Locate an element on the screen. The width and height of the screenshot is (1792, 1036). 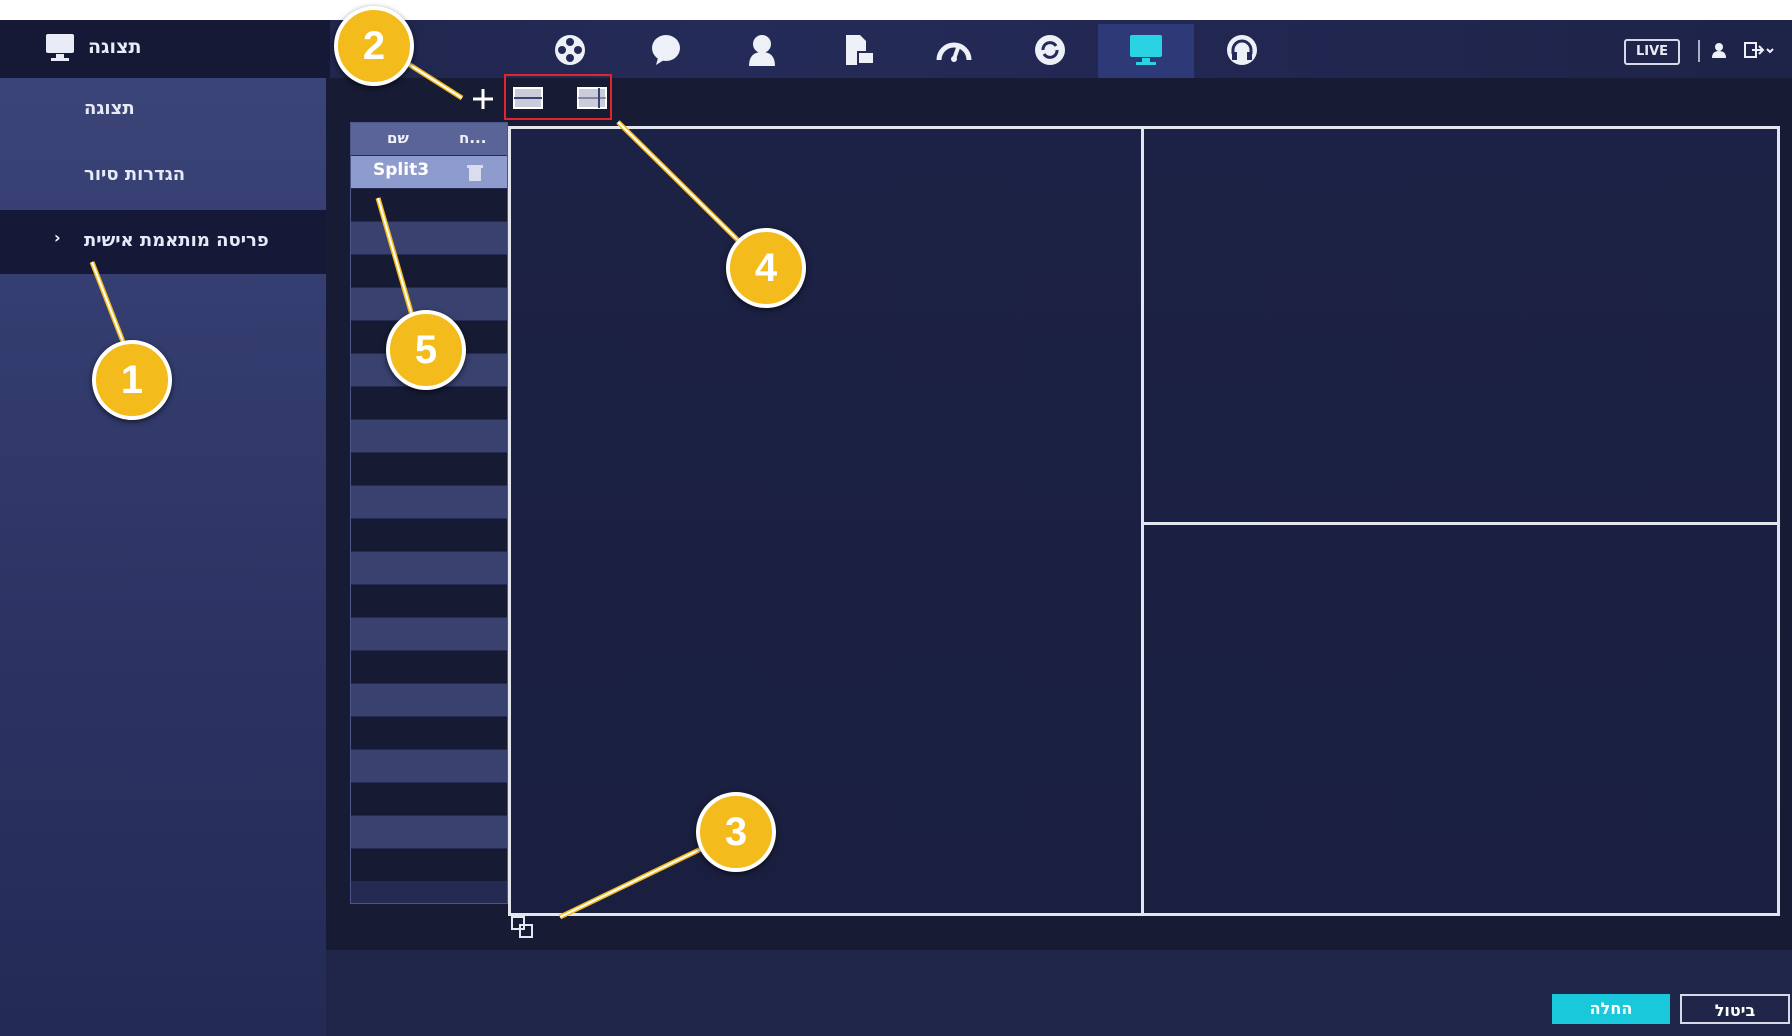
callout-3: 3 is located at coordinates (736, 832).